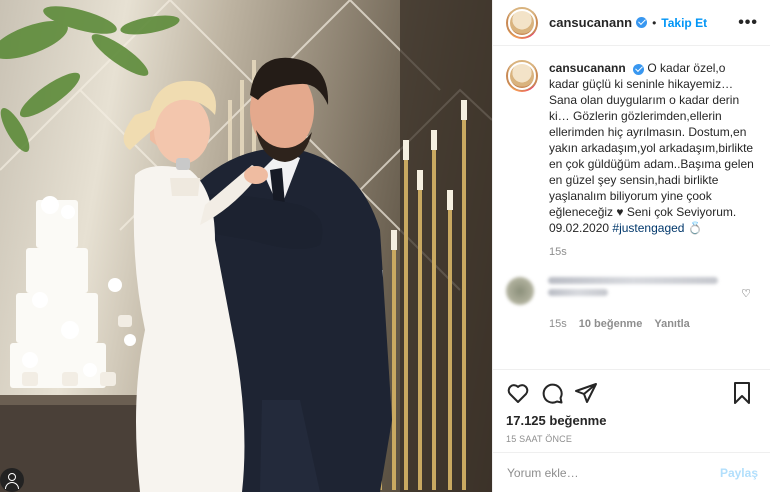  Describe the element at coordinates (522, 76) in the screenshot. I see `caption-avatar` at that location.